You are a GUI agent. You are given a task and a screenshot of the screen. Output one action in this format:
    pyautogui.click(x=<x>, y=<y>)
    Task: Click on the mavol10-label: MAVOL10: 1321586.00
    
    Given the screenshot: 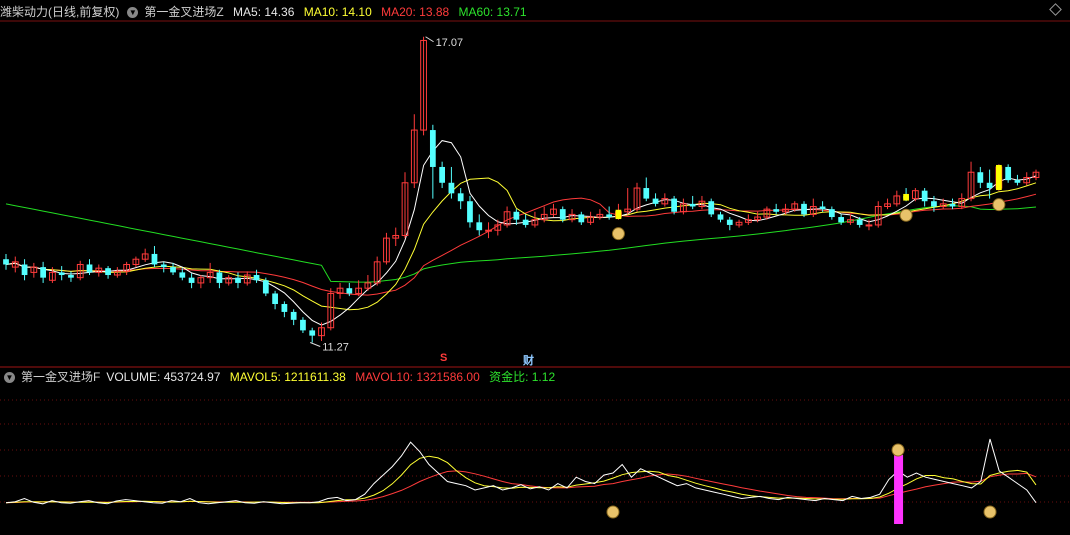 What is the action you would take?
    pyautogui.click(x=417, y=377)
    